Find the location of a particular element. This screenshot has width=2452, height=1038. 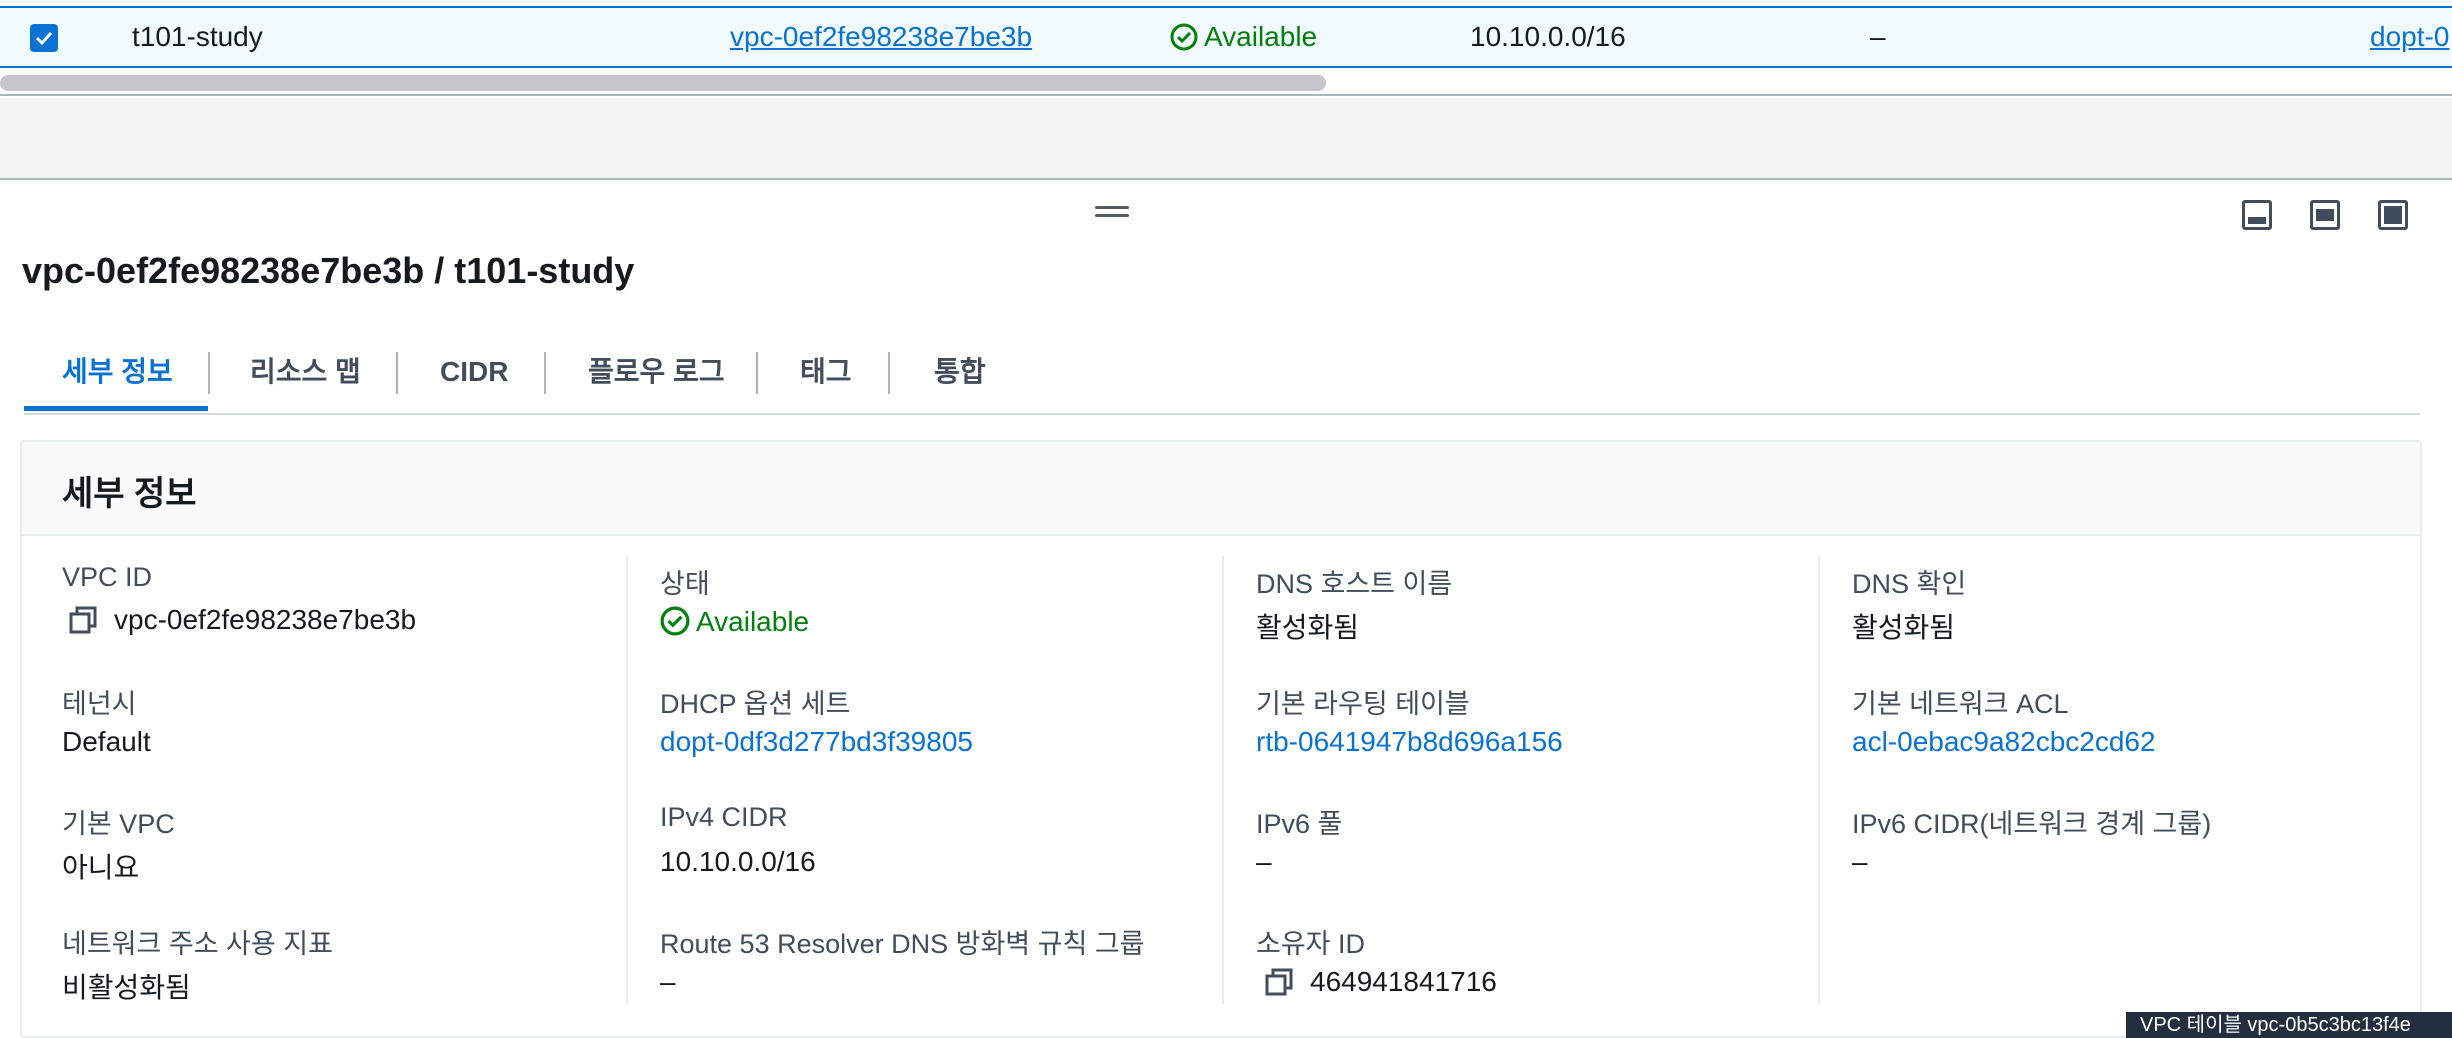

horizontal-scrollbar is located at coordinates (1226, 84).